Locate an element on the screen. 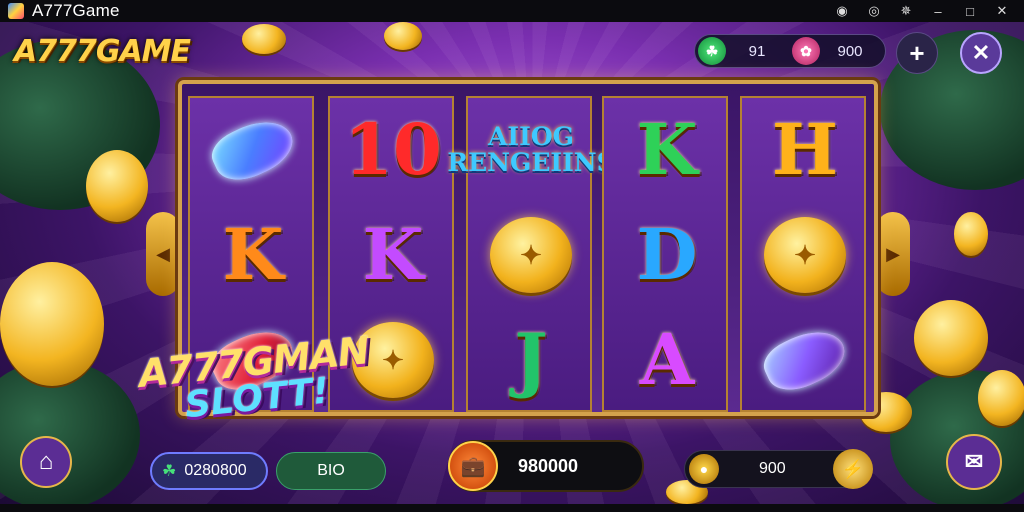 The width and height of the screenshot is (1024, 512). spin-value: 980000 is located at coordinates (548, 465).